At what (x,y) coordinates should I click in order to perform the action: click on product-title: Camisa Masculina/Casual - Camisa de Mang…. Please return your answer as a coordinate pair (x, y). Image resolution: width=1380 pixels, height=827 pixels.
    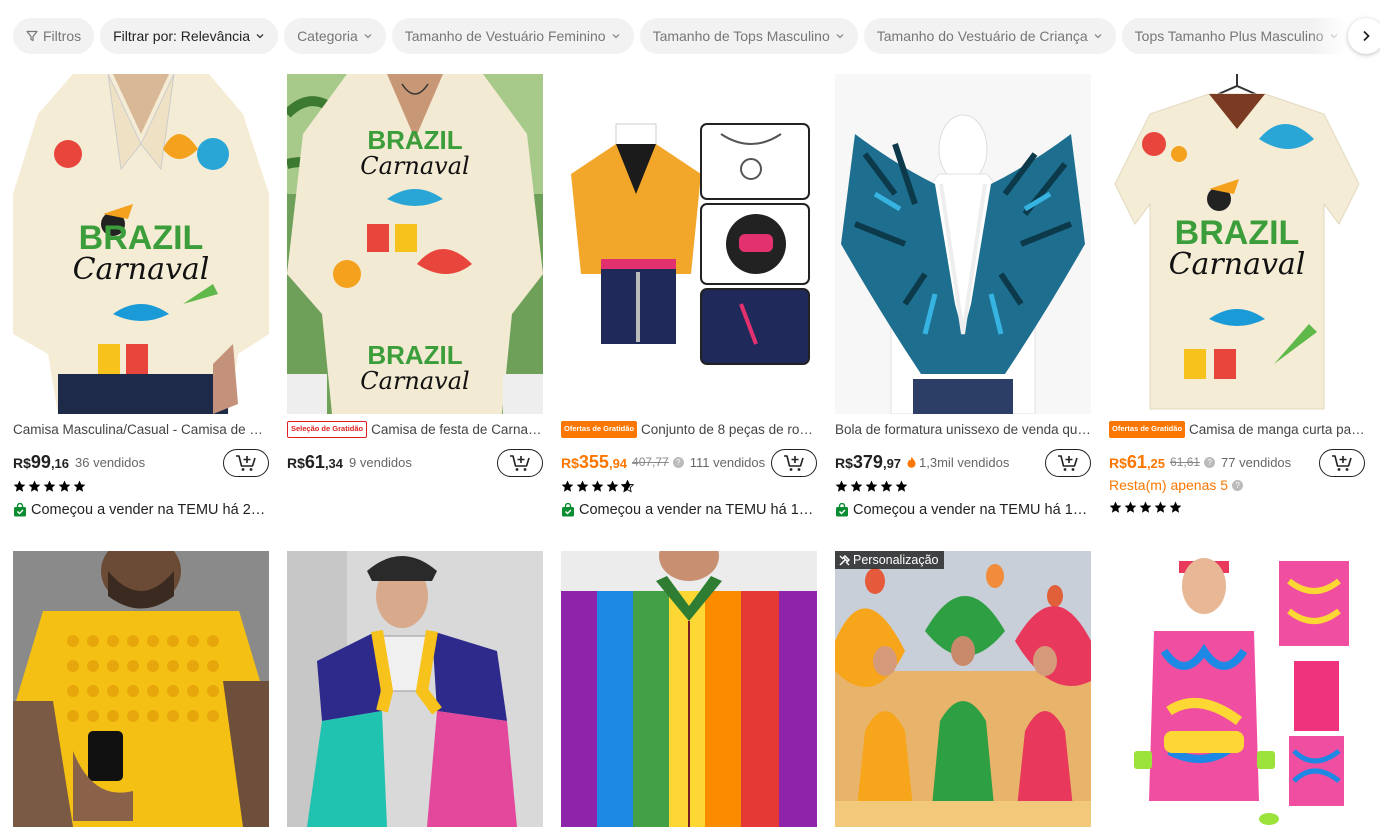
    Looking at the image, I should click on (141, 429).